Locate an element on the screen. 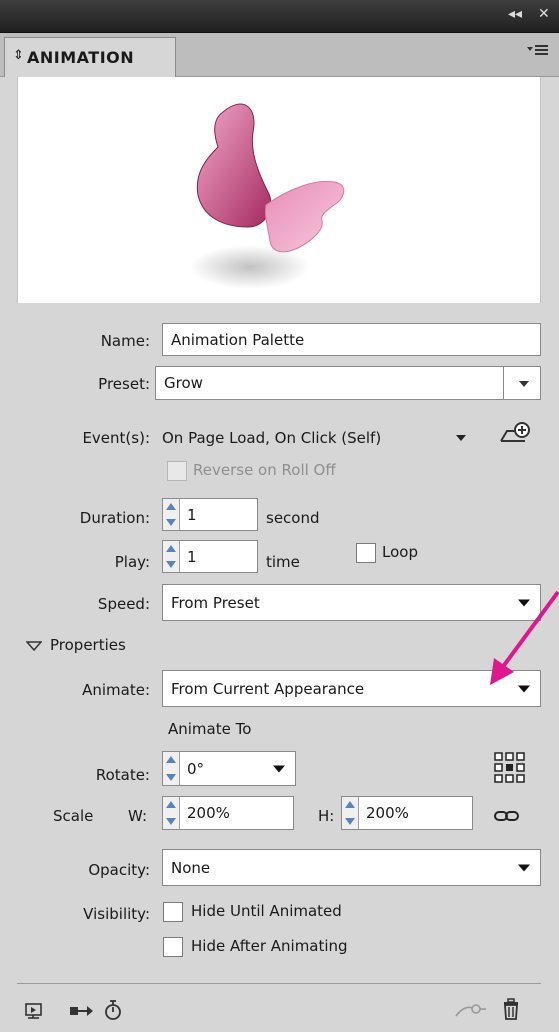  callout-arrow-icon is located at coordinates (524, 637).